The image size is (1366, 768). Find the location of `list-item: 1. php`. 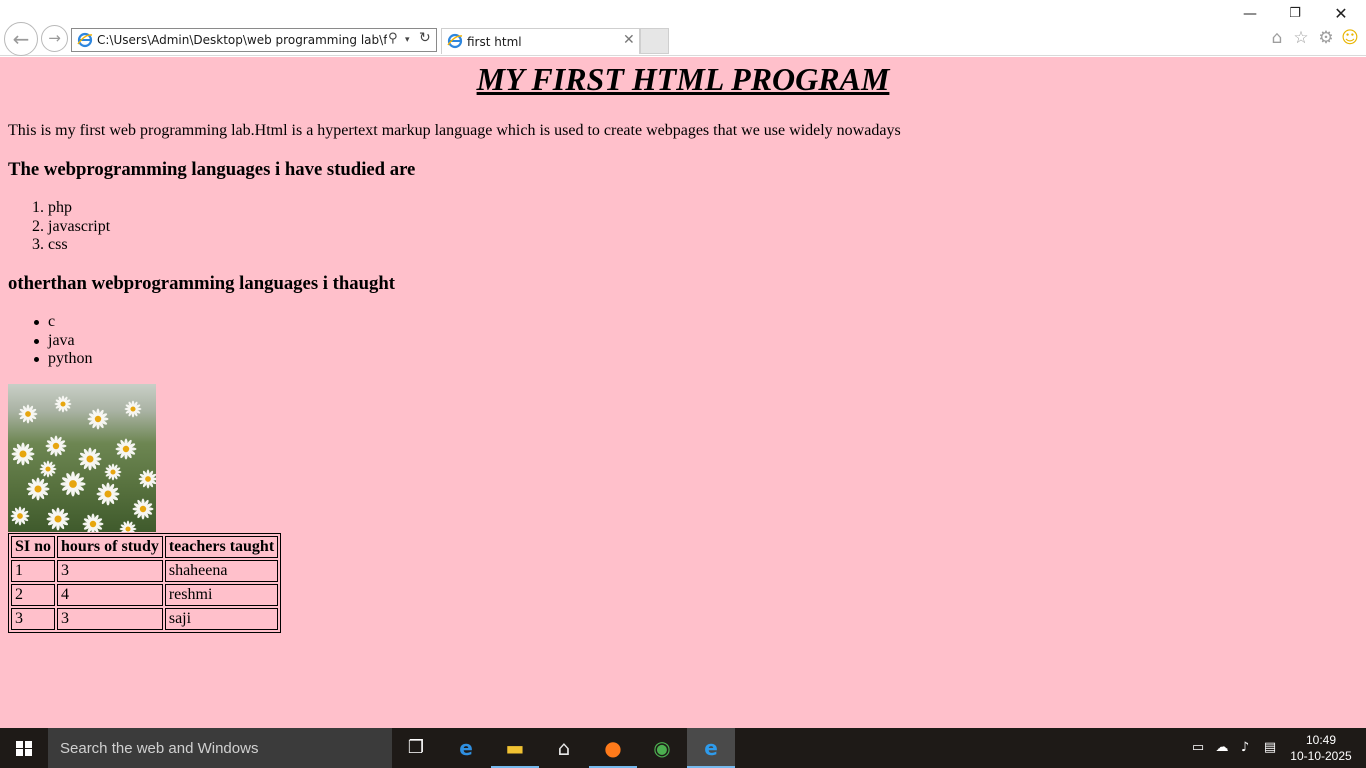

list-item: 1. php is located at coordinates (71, 208).